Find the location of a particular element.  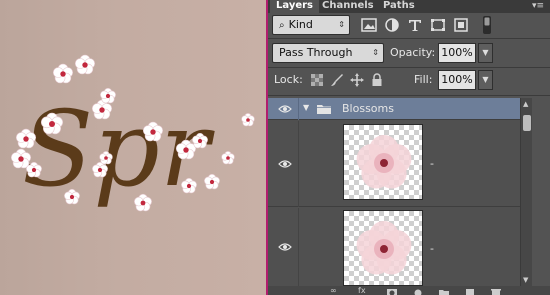

scroll-thumb is located at coordinates (527, 123).